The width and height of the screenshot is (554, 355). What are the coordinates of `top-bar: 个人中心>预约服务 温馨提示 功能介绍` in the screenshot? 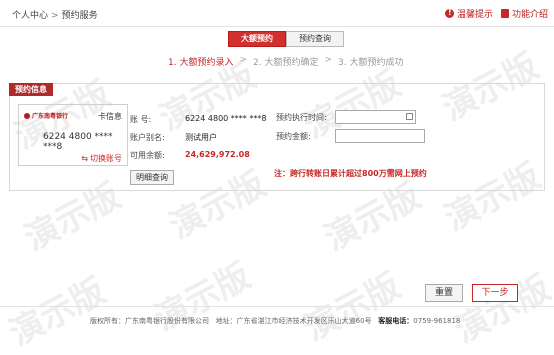 It's located at (277, 13).